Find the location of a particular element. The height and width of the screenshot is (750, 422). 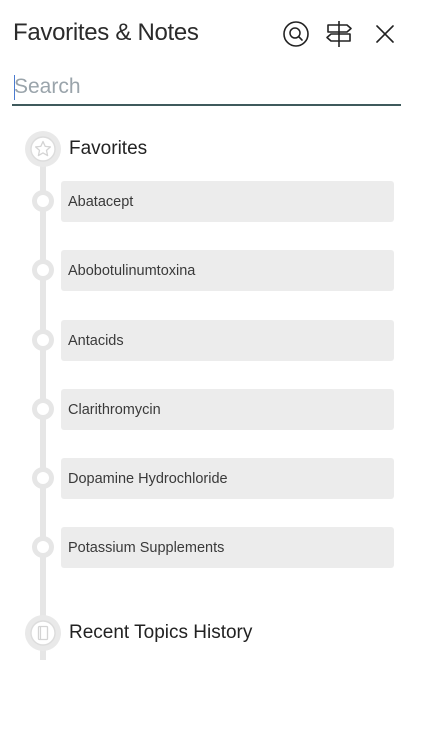

favorite-item-label: Potassium Supplements is located at coordinates (146, 547).